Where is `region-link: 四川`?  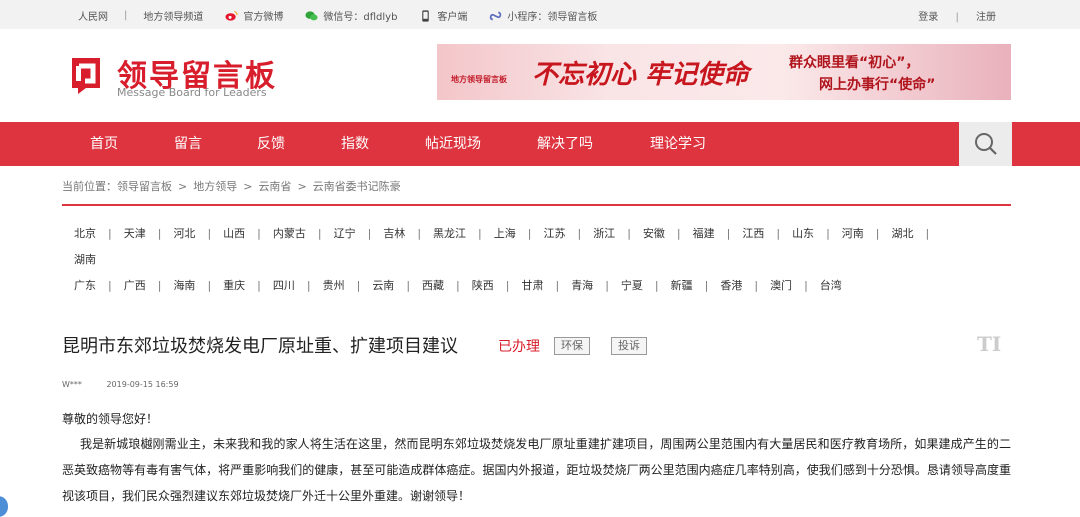 region-link: 四川 is located at coordinates (284, 285).